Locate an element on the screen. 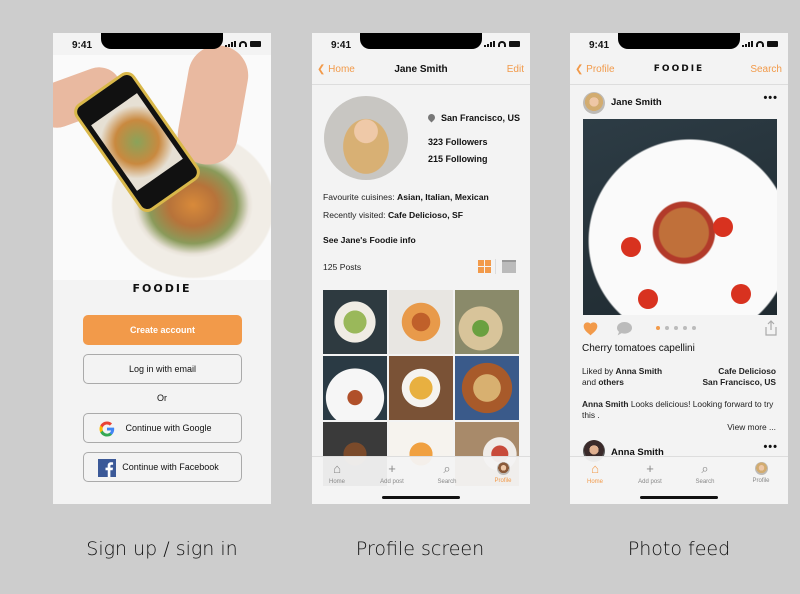 The image size is (800, 594). google-signin-button: Continue with Google is located at coordinates (162, 428).